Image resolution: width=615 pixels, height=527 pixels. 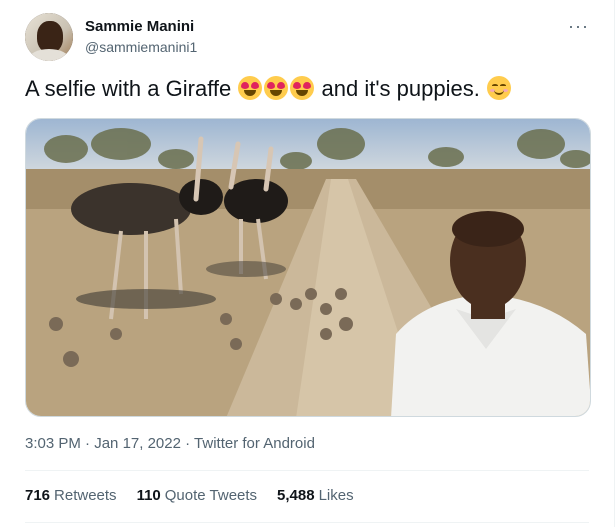 I want to click on quote-tweets-label: Quote Tweets, so click(x=211, y=495).